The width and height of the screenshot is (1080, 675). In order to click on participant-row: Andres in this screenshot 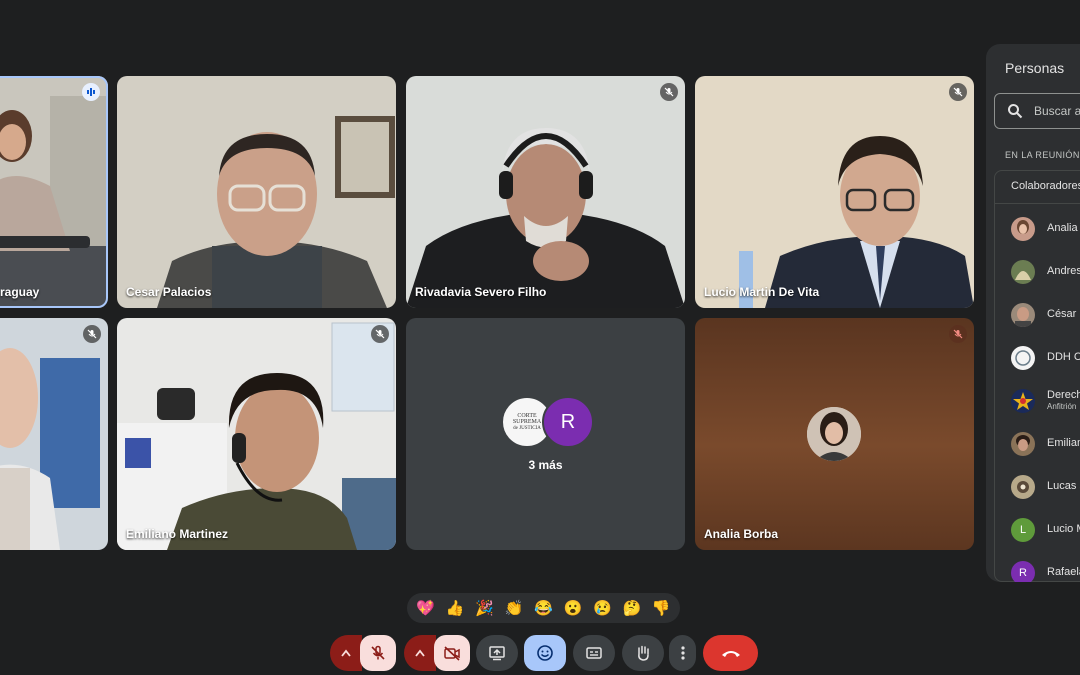, I will do `click(1045, 273)`.